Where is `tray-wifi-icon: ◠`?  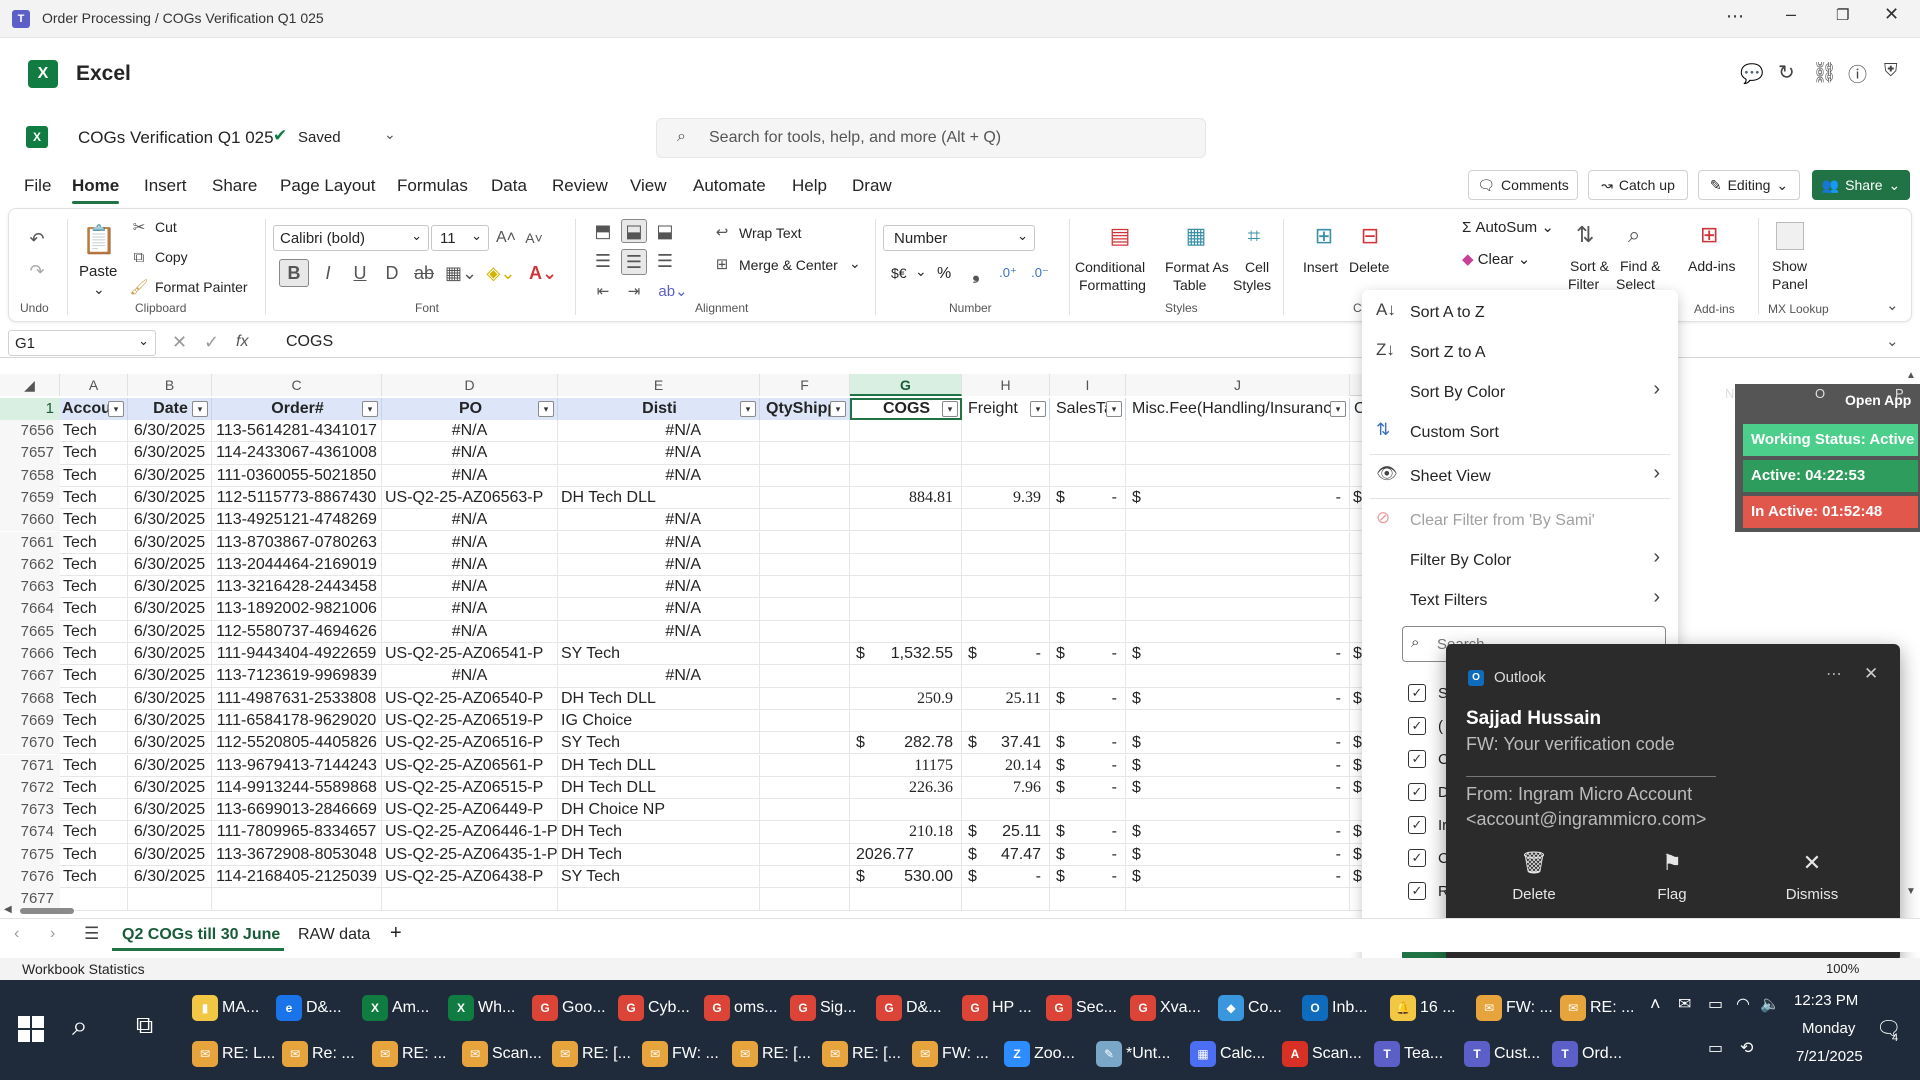
tray-wifi-icon: ◠ is located at coordinates (1743, 1004).